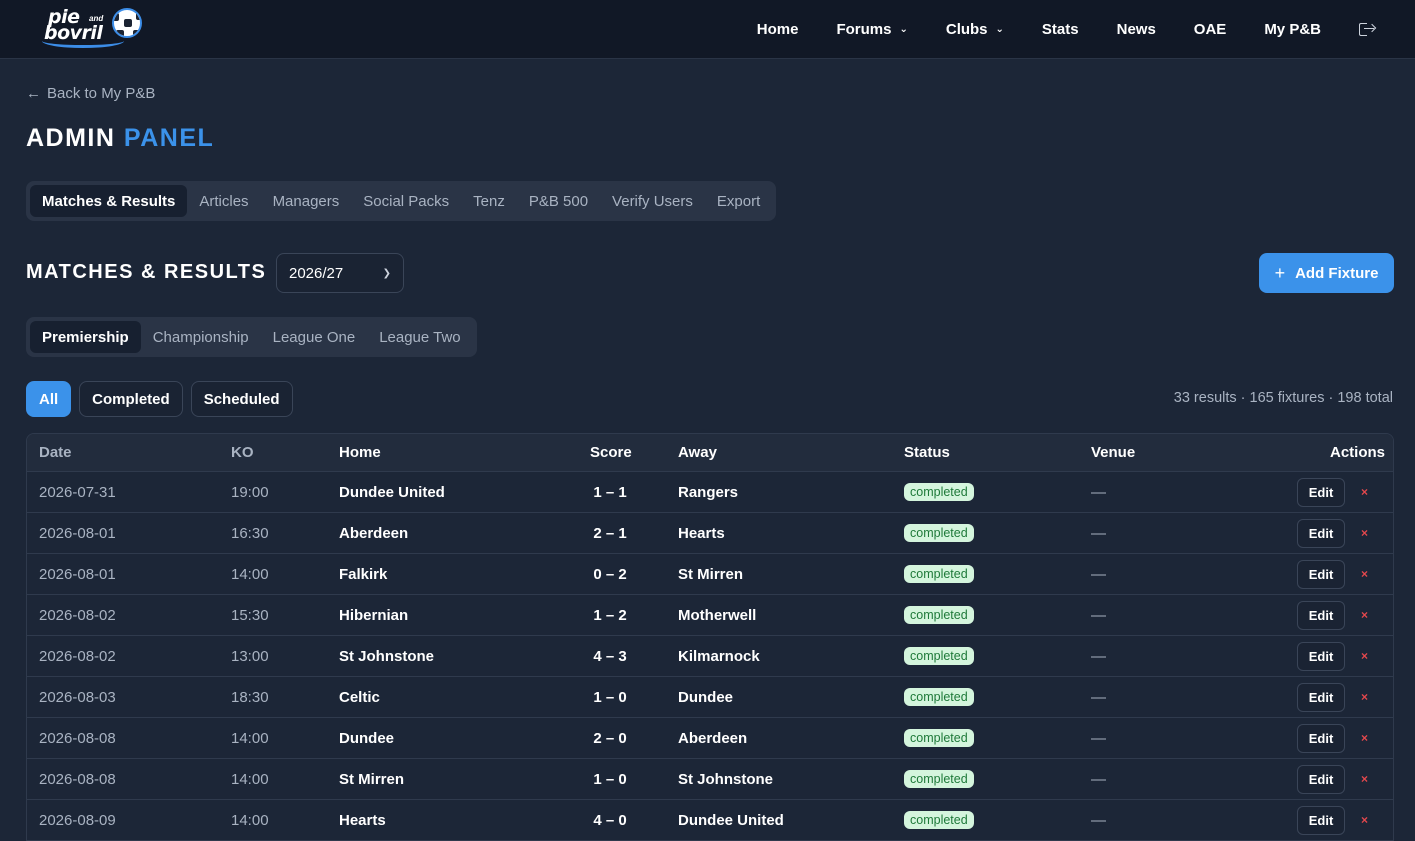  I want to click on cell-away-team: Dundee, so click(706, 697).